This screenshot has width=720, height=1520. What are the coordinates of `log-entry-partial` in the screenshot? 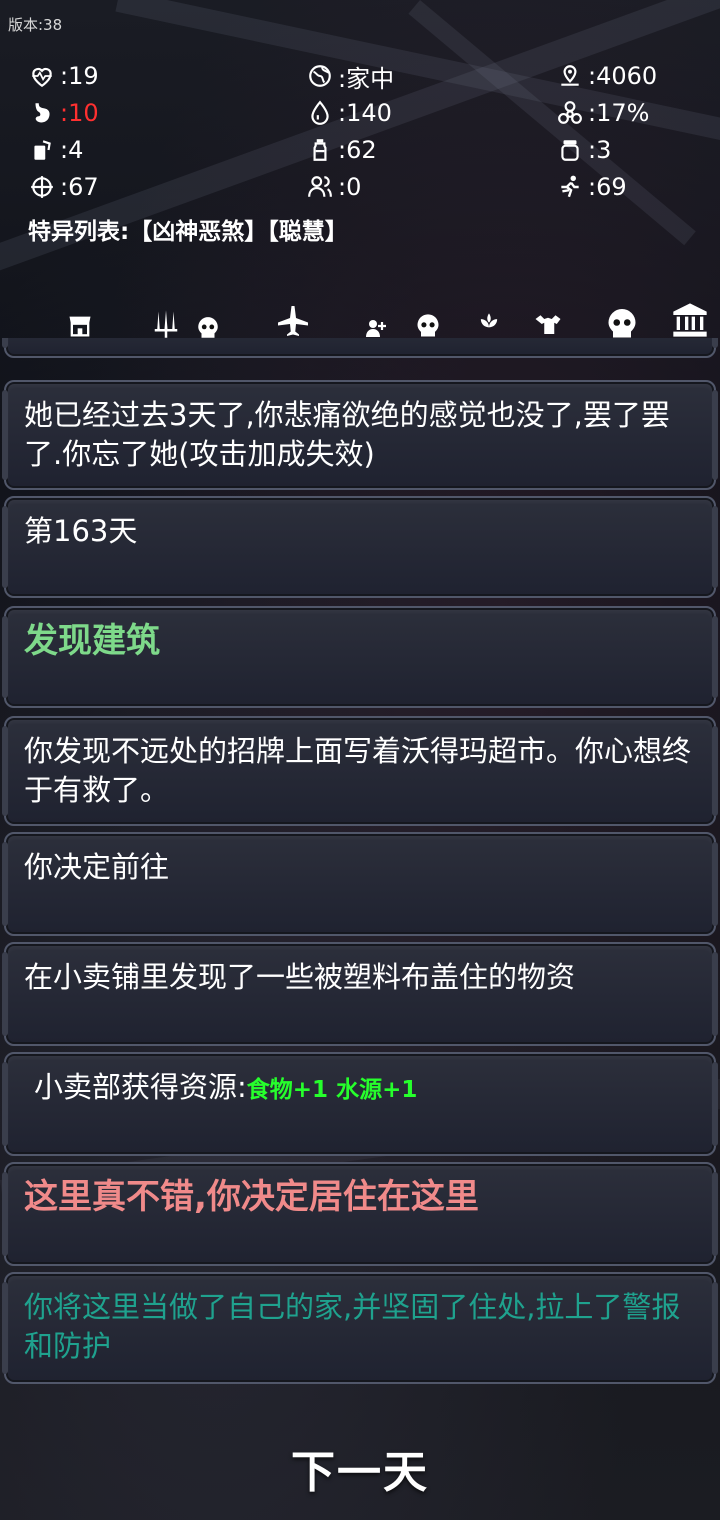 It's located at (360, 348).